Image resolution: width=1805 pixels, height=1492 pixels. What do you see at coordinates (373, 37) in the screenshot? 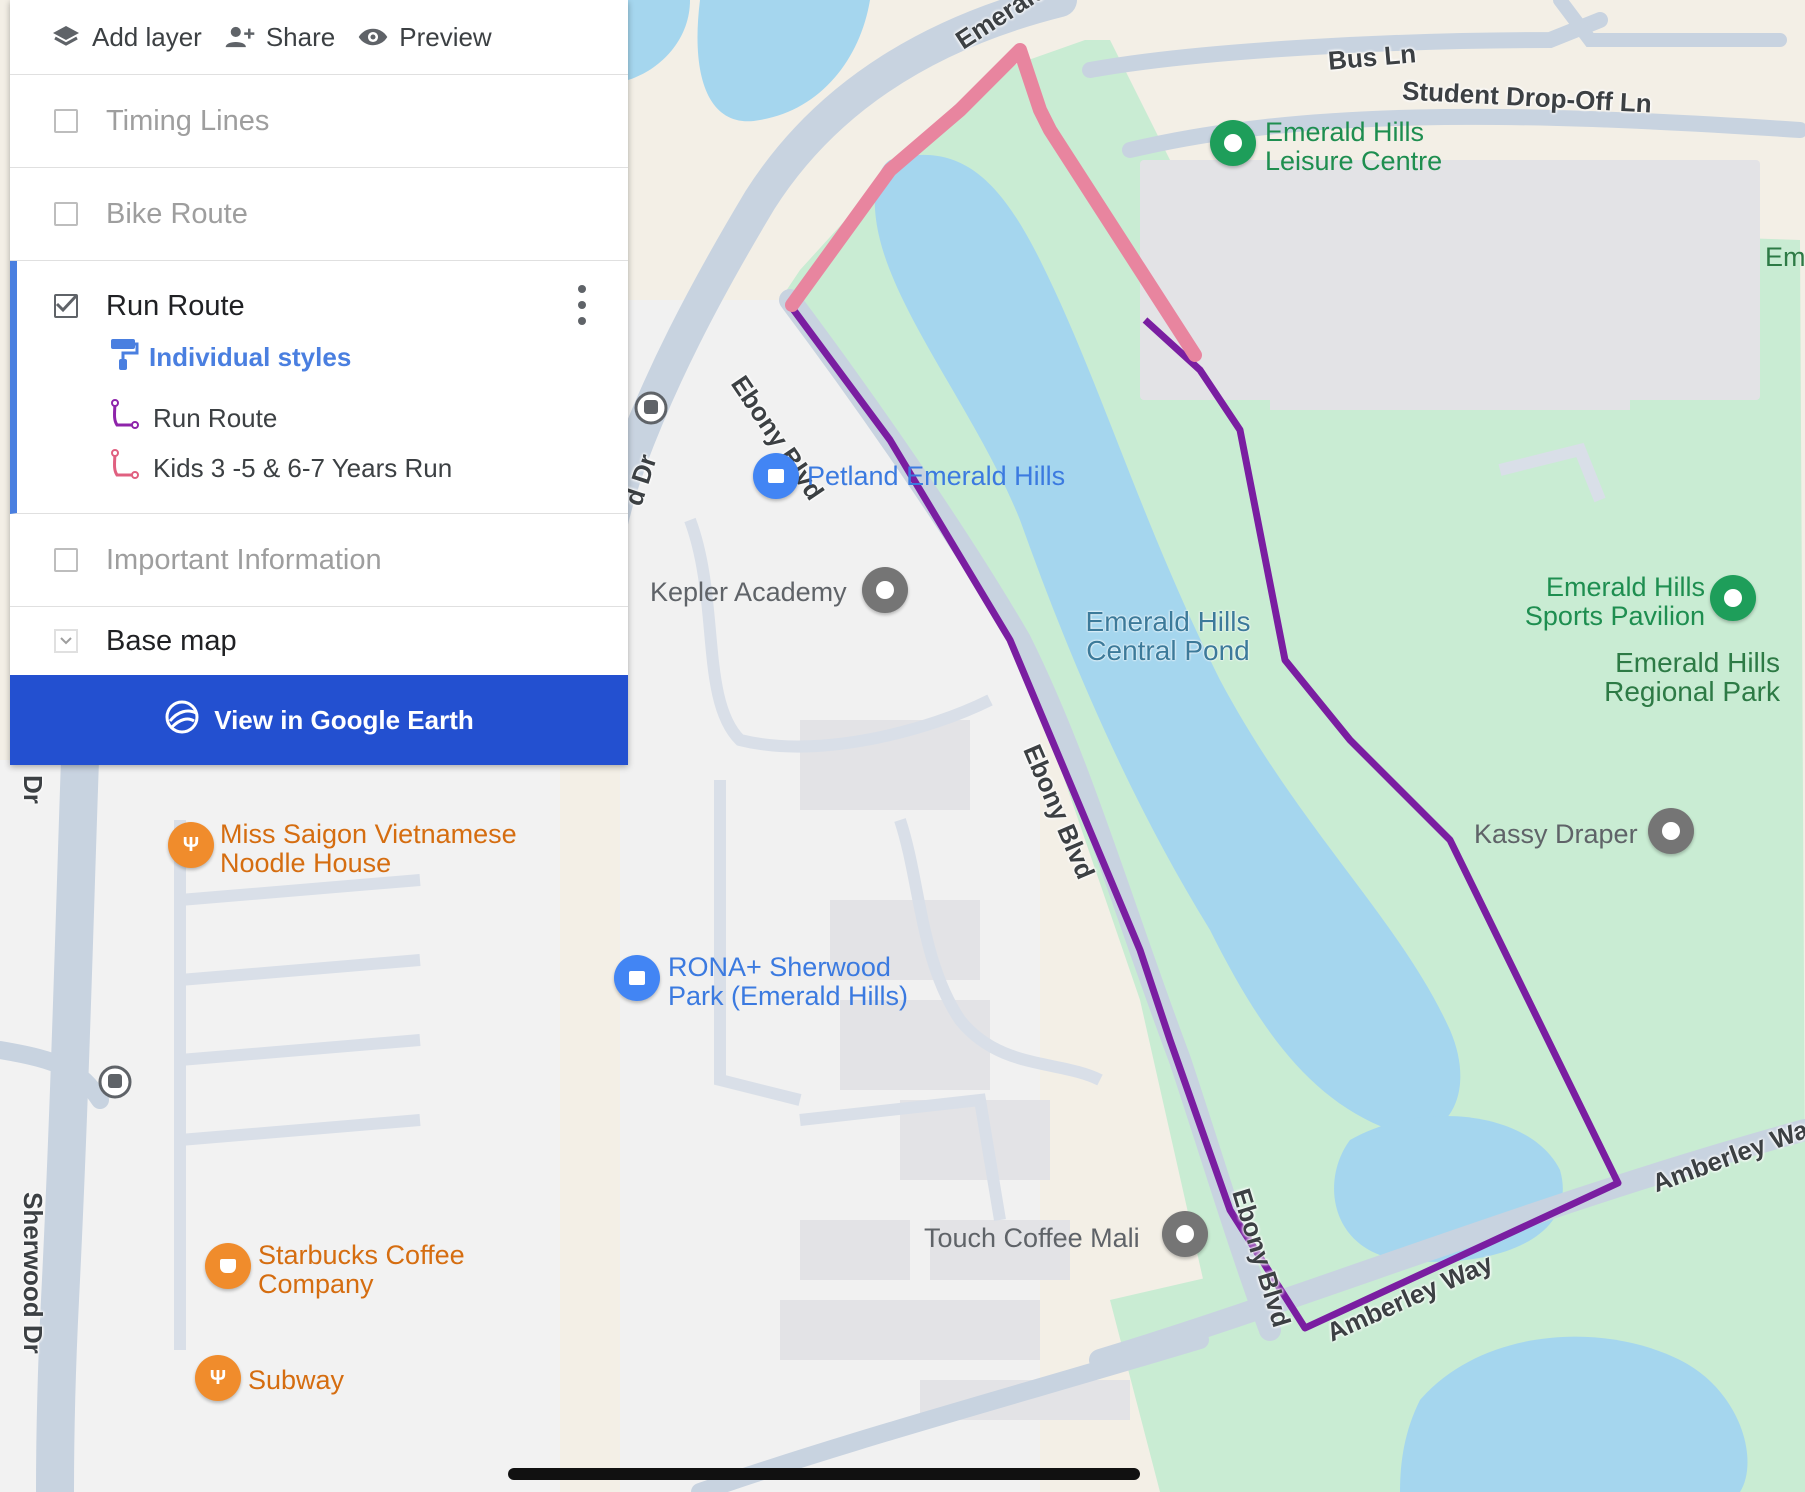
I see `eye-icon` at bounding box center [373, 37].